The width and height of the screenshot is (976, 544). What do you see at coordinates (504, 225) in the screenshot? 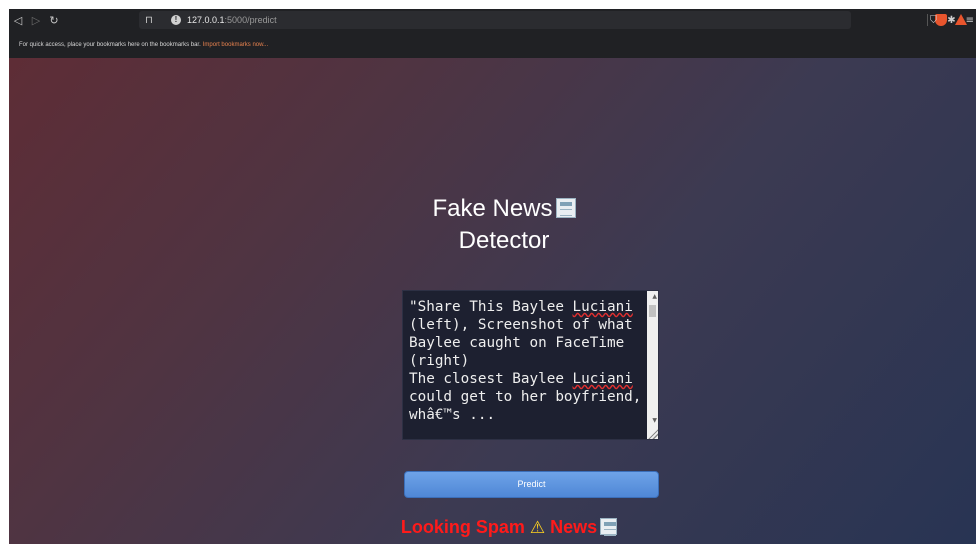
I see `page-title: Fake News Detector` at bounding box center [504, 225].